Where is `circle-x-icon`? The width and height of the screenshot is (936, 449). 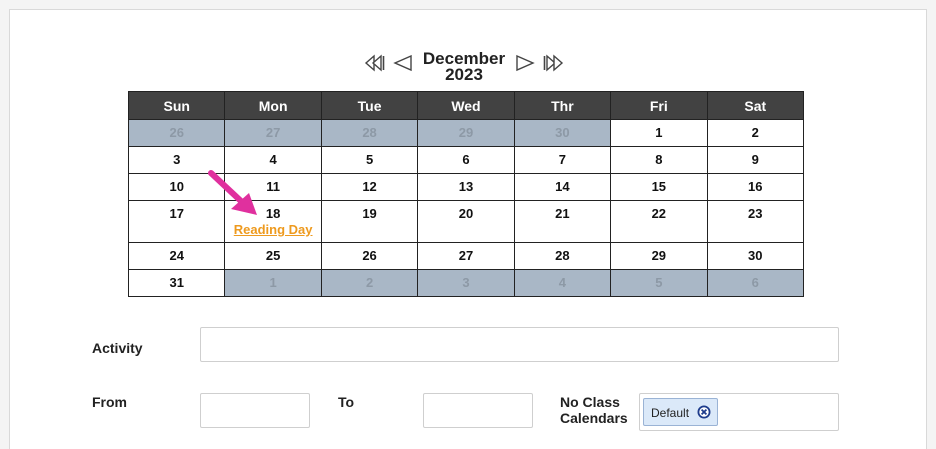 circle-x-icon is located at coordinates (704, 412).